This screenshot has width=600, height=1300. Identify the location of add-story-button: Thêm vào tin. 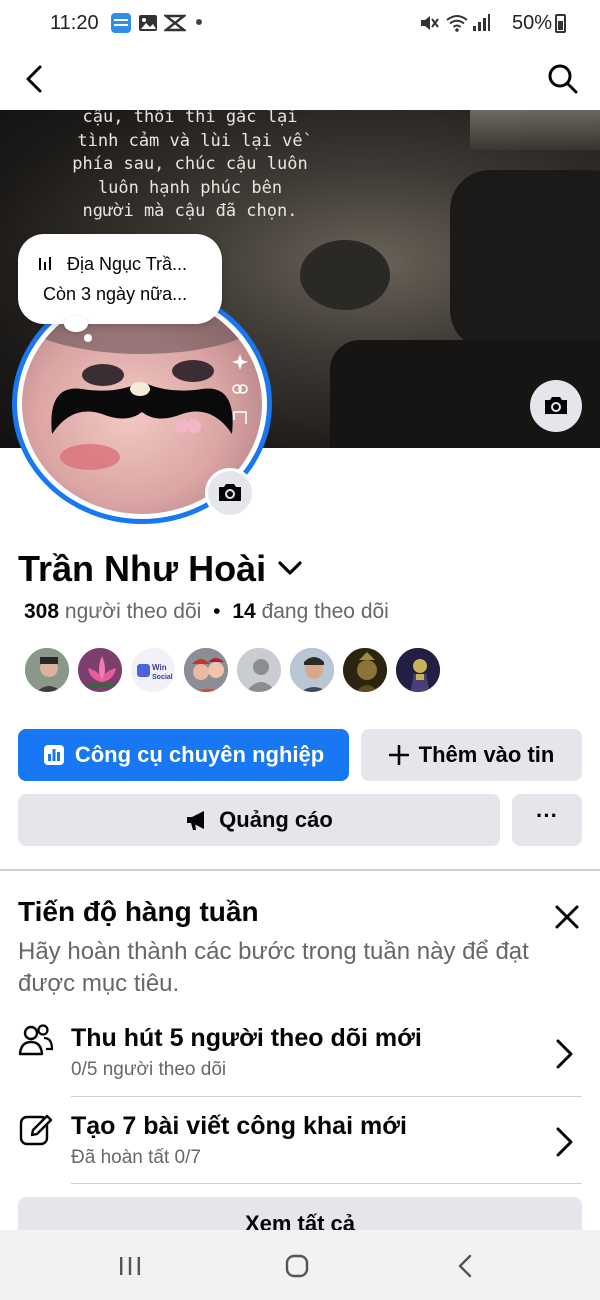
(471, 755).